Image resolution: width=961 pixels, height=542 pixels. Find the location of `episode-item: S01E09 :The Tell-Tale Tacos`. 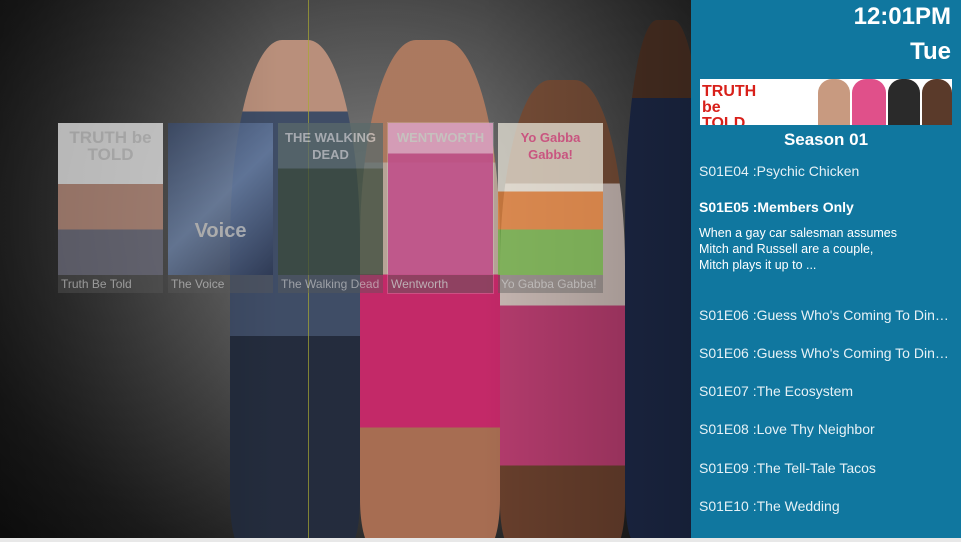

episode-item: S01E09 :The Tell-Tale Tacos is located at coordinates (827, 468).